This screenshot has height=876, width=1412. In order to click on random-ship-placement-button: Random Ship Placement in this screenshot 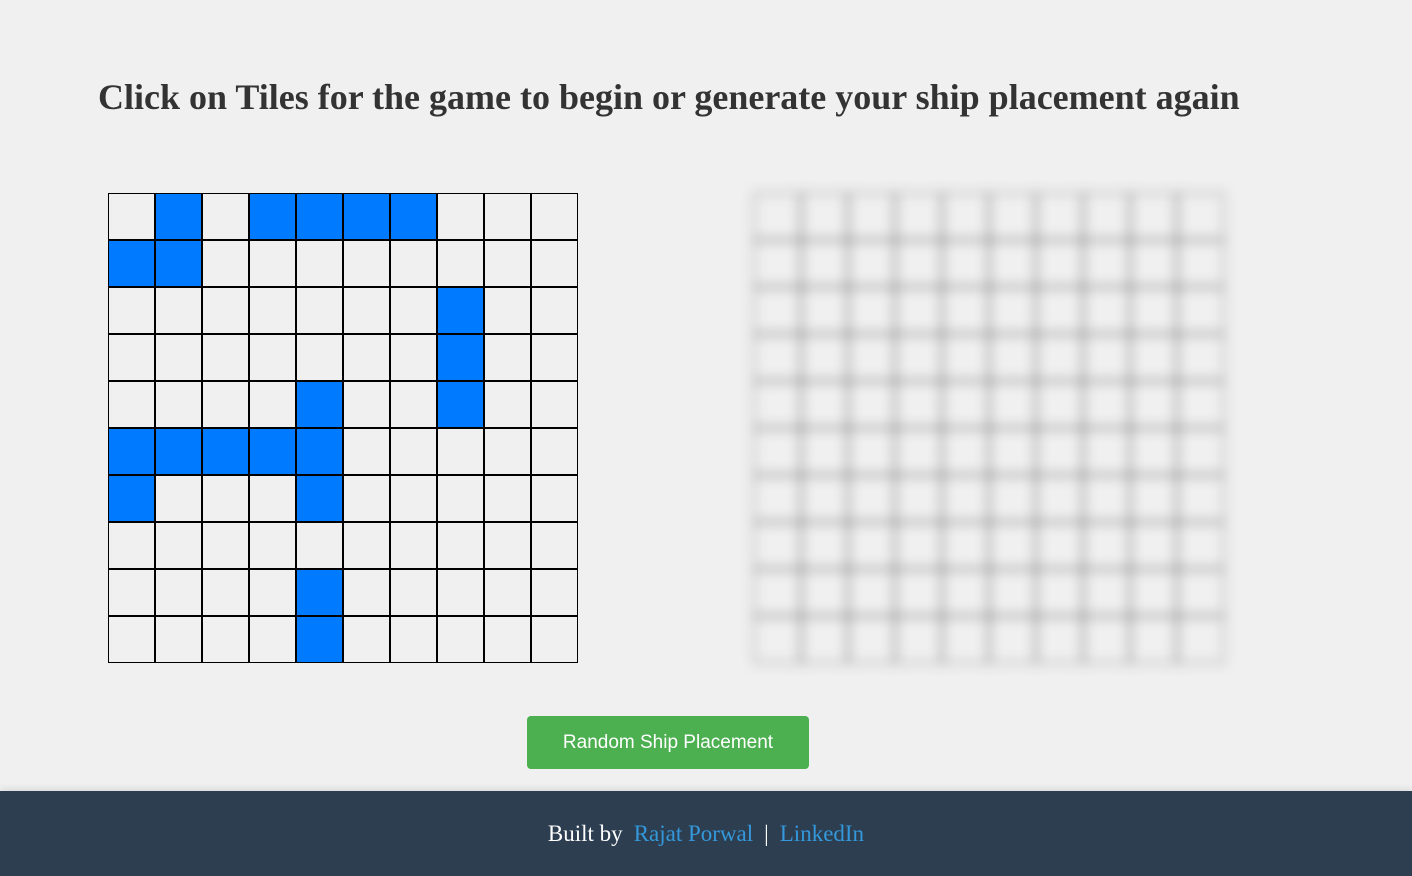, I will do `click(668, 742)`.